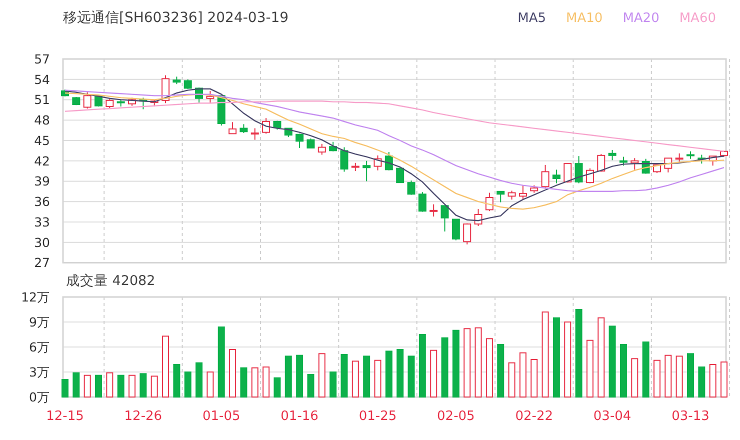  I want to click on date-label: 01-25, so click(377, 416).